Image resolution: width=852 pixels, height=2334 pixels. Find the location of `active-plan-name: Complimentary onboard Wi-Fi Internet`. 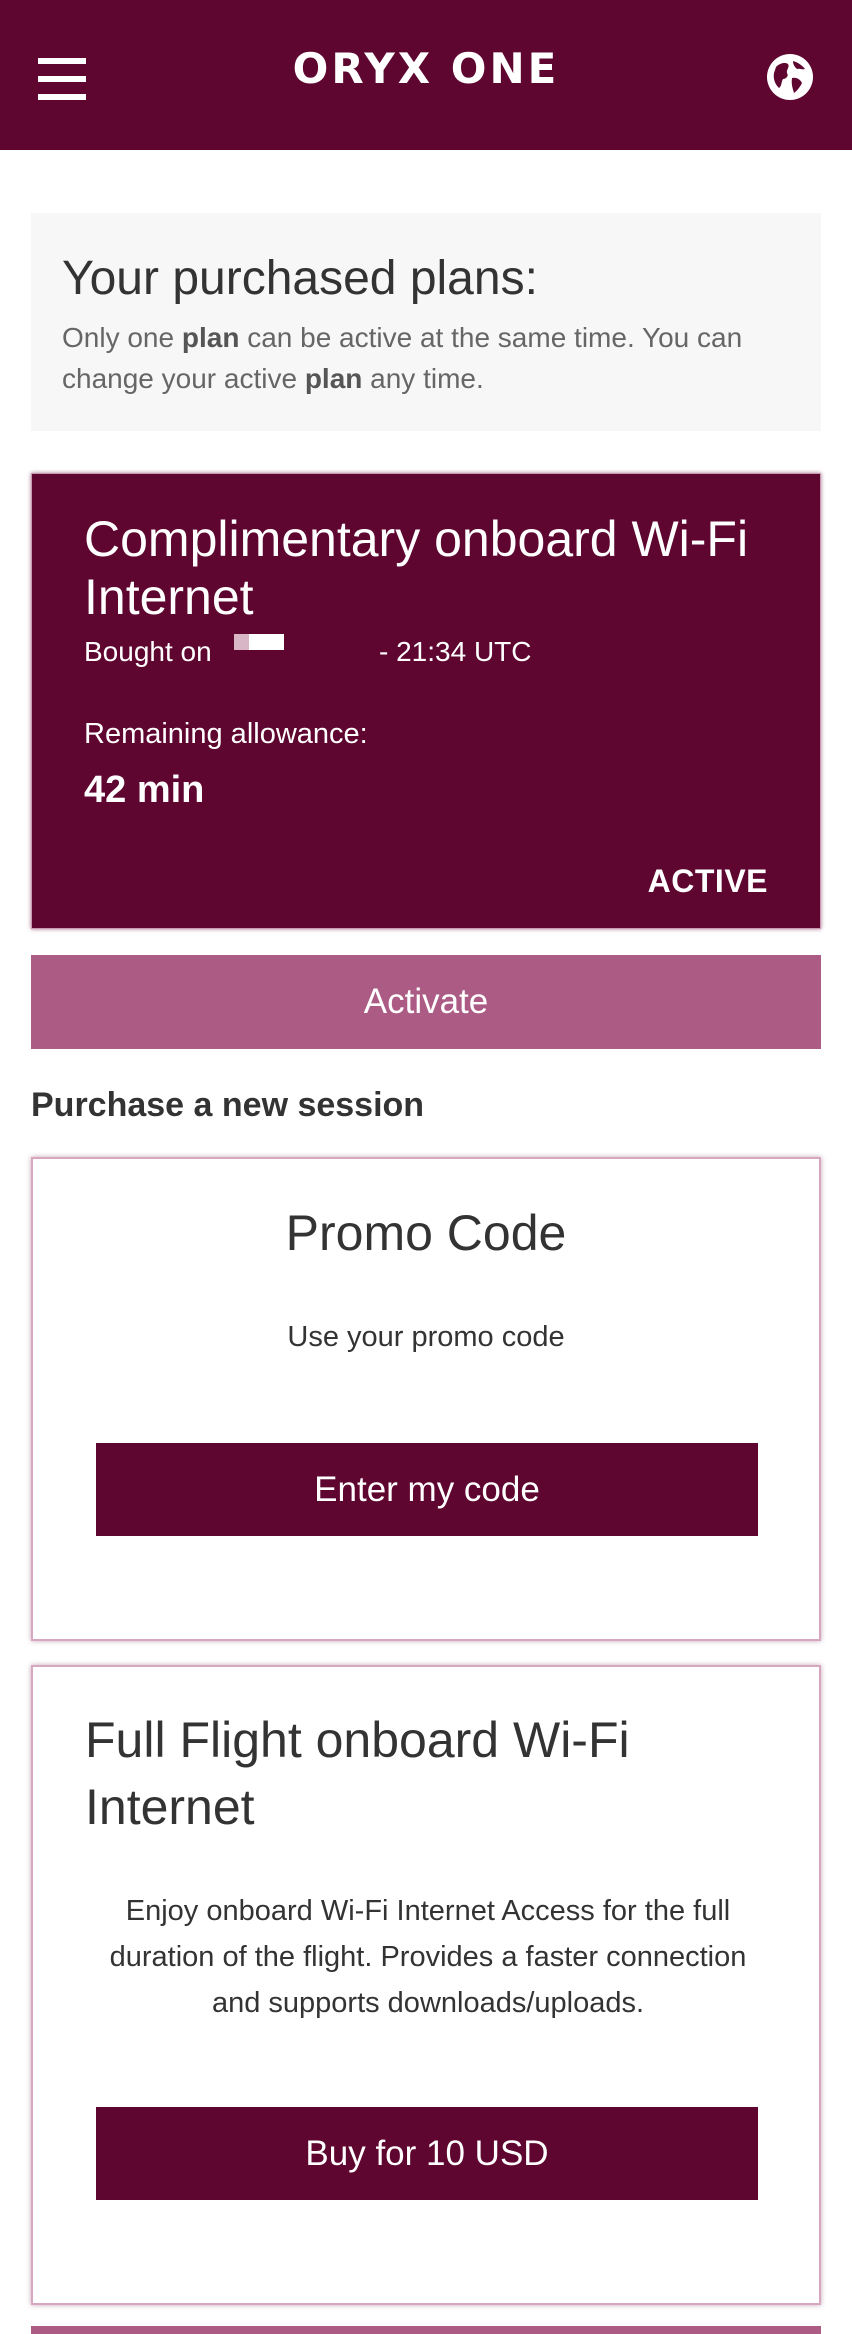

active-plan-name: Complimentary onboard Wi-Fi Internet is located at coordinates (416, 568).